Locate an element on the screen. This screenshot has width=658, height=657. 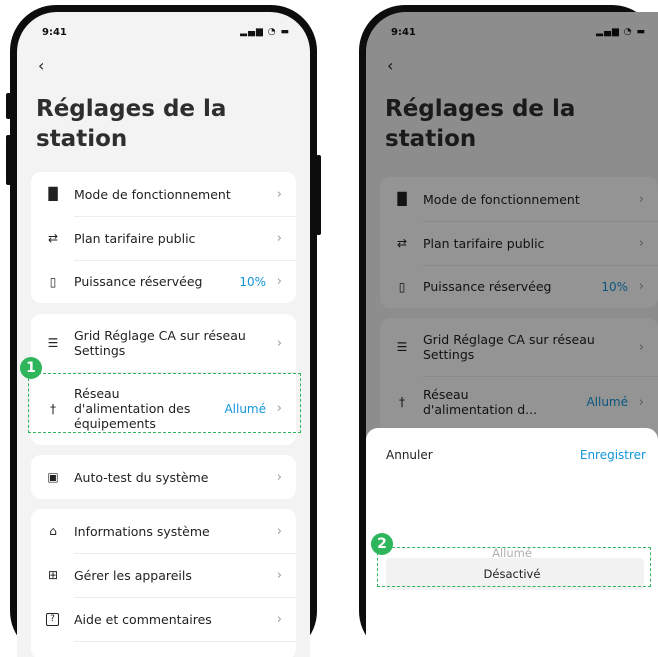
menu-item-public-tariff: ⇄ Plan tarifaire public › is located at coordinates (163, 238).